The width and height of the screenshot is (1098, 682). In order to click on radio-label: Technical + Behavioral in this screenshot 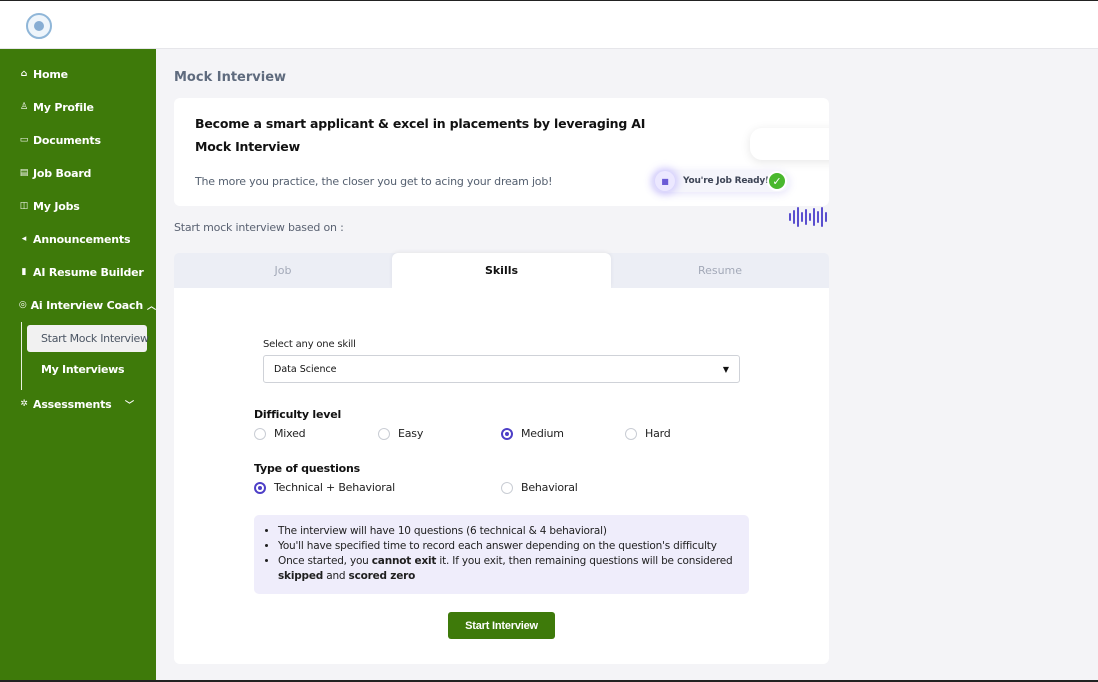, I will do `click(334, 487)`.